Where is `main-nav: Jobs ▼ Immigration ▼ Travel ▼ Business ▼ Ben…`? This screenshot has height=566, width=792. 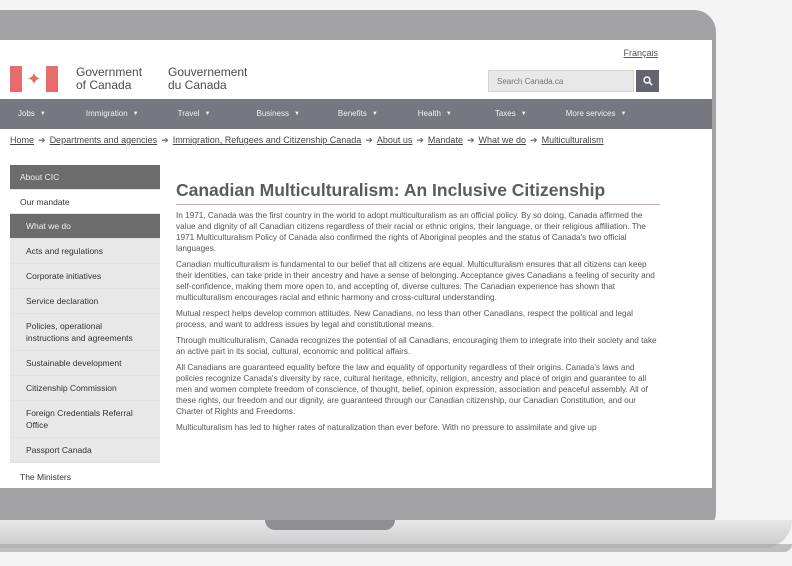
main-nav: Jobs ▼ Immigration ▼ Travel ▼ Business ▼ Ben… is located at coordinates (356, 114).